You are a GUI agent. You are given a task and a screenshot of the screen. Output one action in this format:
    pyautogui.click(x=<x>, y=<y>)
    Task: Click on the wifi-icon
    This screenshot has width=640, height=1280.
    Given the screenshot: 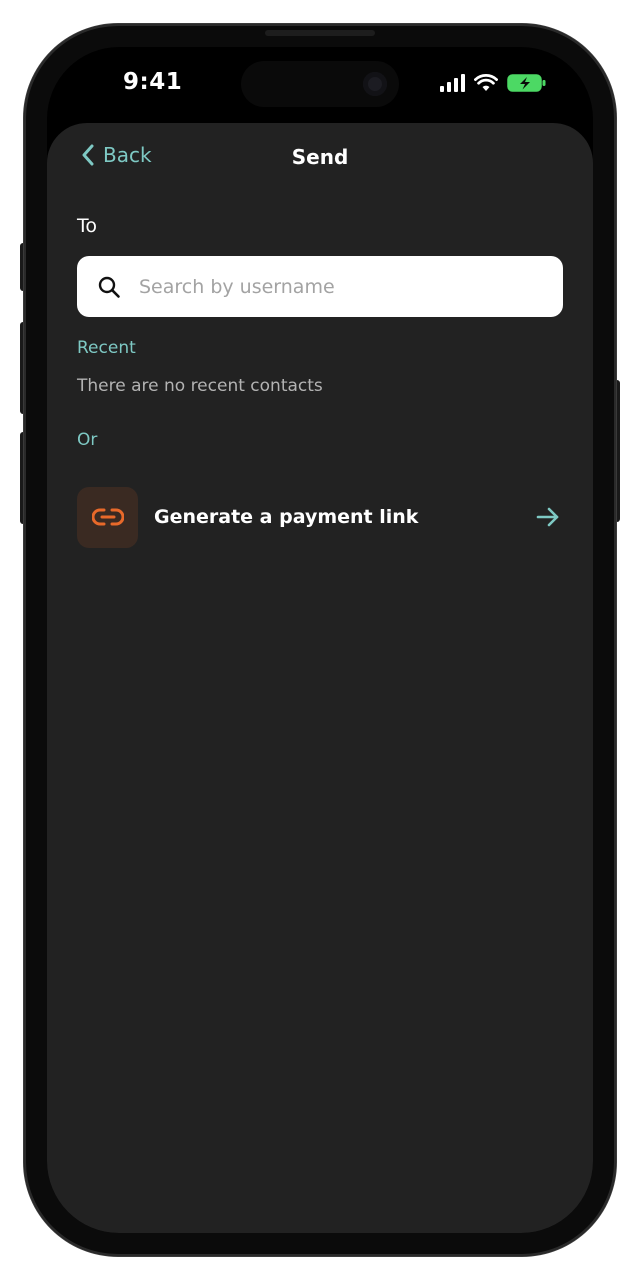 What is the action you would take?
    pyautogui.click(x=486, y=82)
    